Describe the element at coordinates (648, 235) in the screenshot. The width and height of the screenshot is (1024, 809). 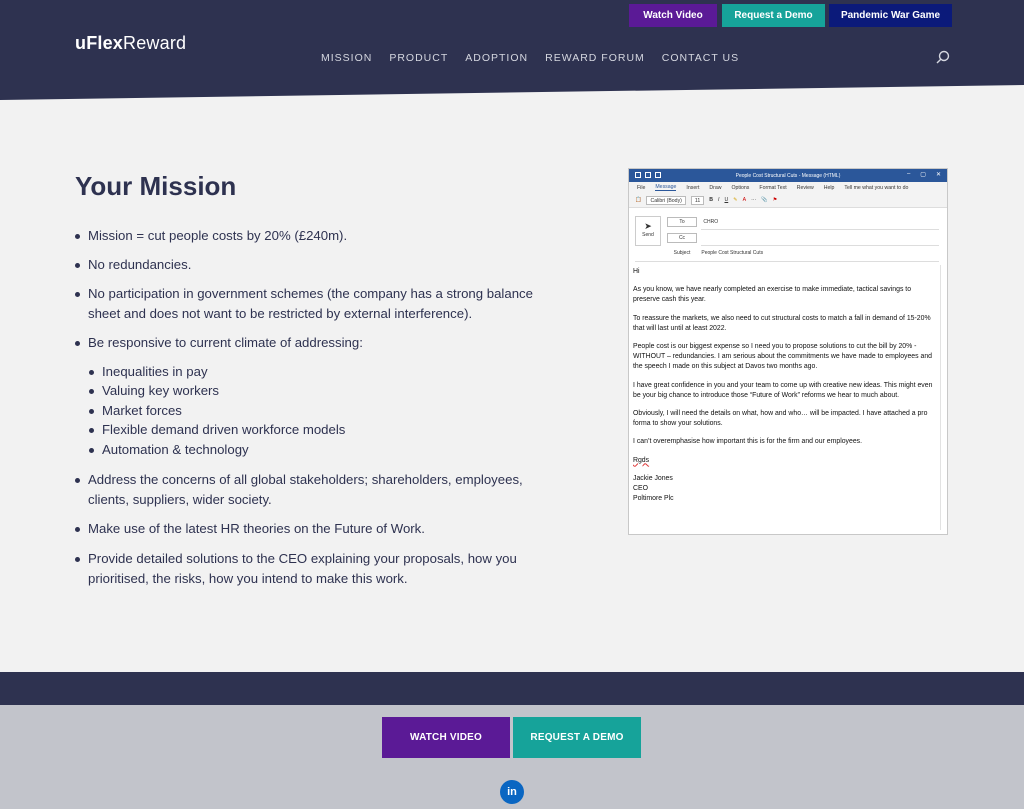
I see `send-label: Send` at that location.